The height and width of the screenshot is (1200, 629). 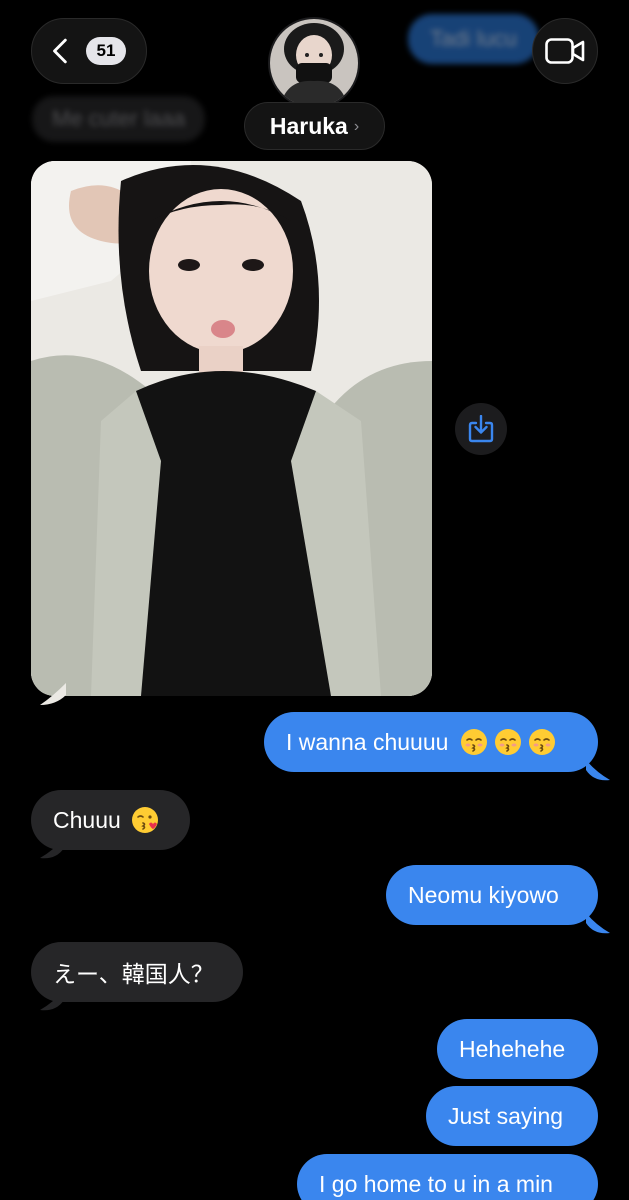 I want to click on unread-count-badge: 51, so click(x=106, y=51).